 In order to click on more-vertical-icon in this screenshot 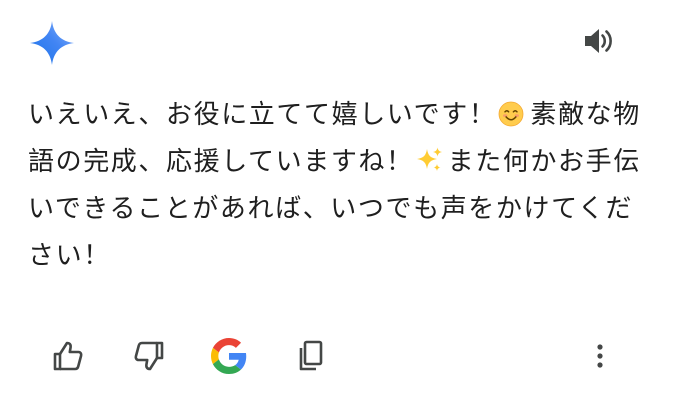, I will do `click(600, 356)`.